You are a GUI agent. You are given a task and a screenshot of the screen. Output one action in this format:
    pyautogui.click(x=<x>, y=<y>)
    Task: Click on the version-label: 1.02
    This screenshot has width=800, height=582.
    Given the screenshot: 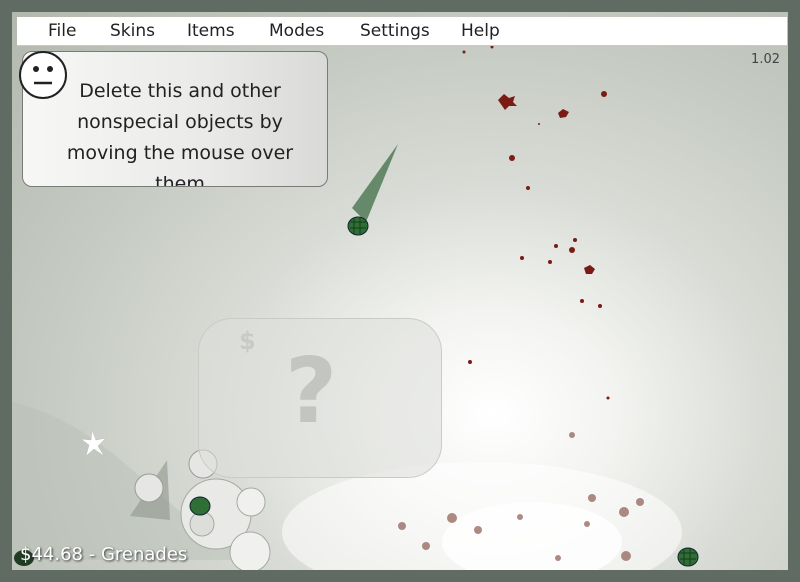 What is the action you would take?
    pyautogui.click(x=765, y=59)
    